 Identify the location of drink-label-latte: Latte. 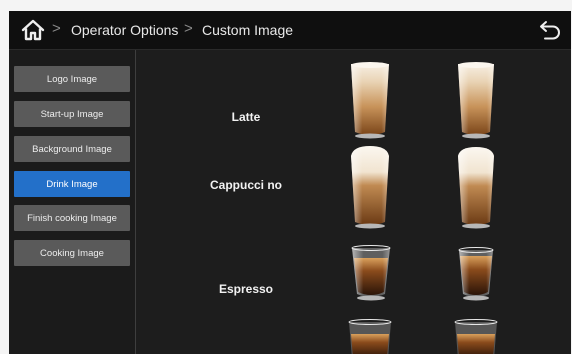
(246, 117).